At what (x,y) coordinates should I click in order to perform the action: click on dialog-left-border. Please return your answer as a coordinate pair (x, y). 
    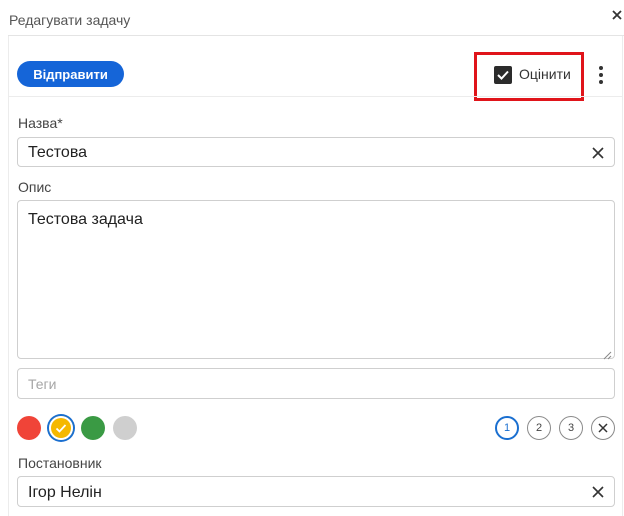
    Looking at the image, I should click on (8, 276).